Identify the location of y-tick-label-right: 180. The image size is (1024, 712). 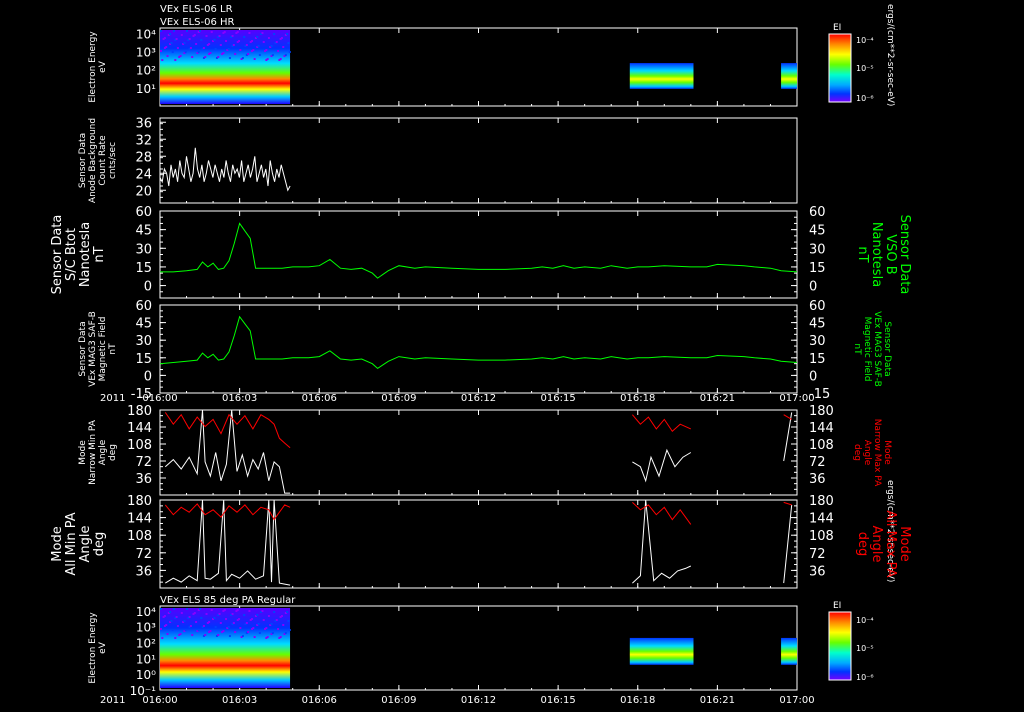
(821, 501).